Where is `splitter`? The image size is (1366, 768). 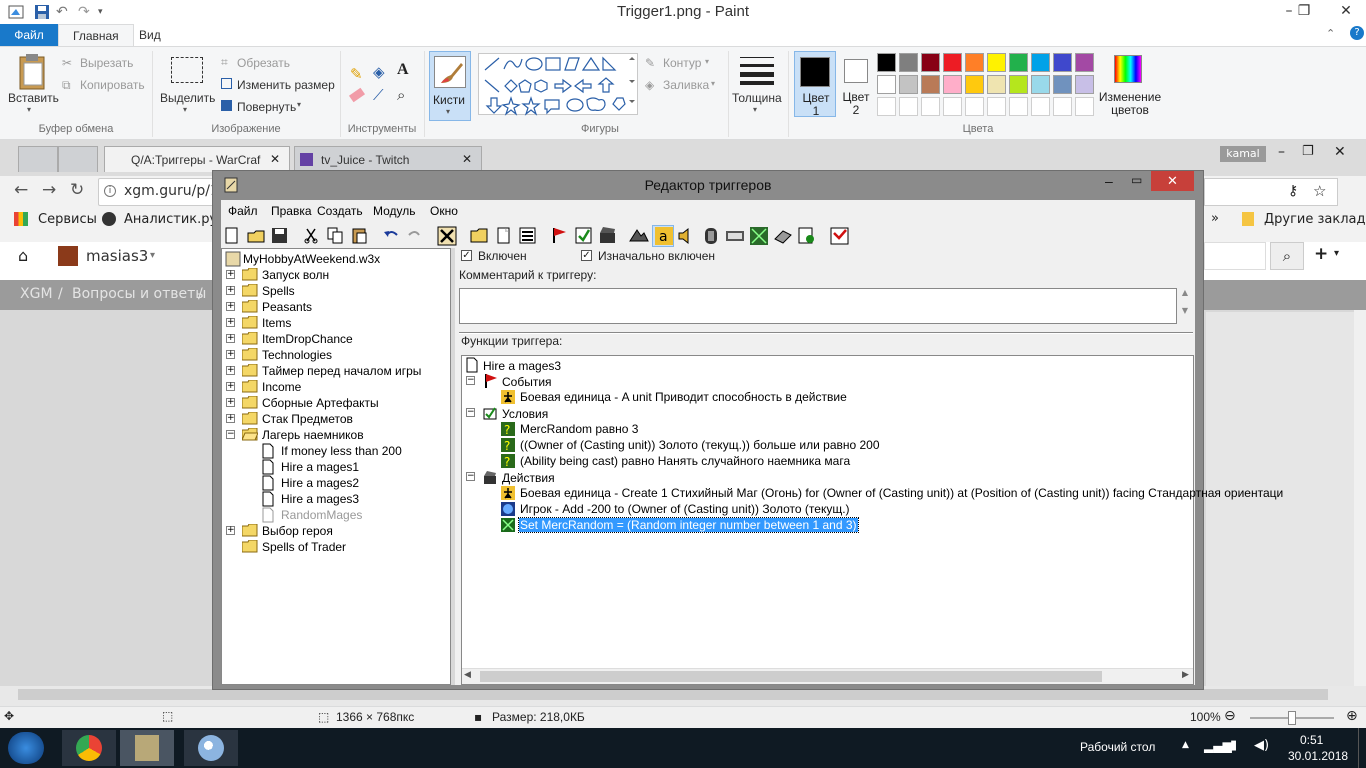
splitter is located at coordinates (453, 466).